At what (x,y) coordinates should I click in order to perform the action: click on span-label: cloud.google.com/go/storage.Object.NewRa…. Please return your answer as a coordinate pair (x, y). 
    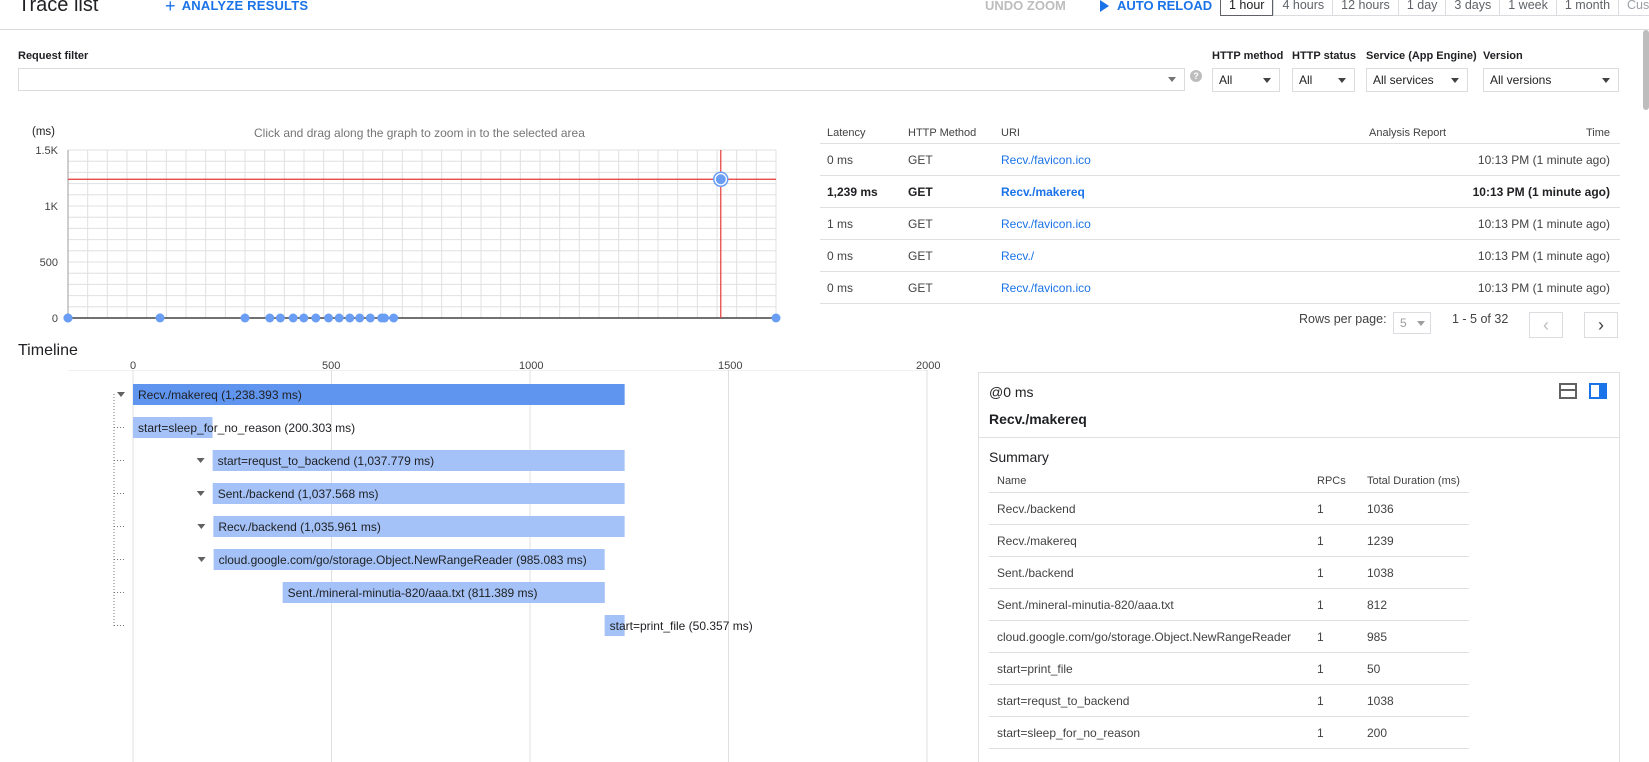
    Looking at the image, I should click on (403, 560).